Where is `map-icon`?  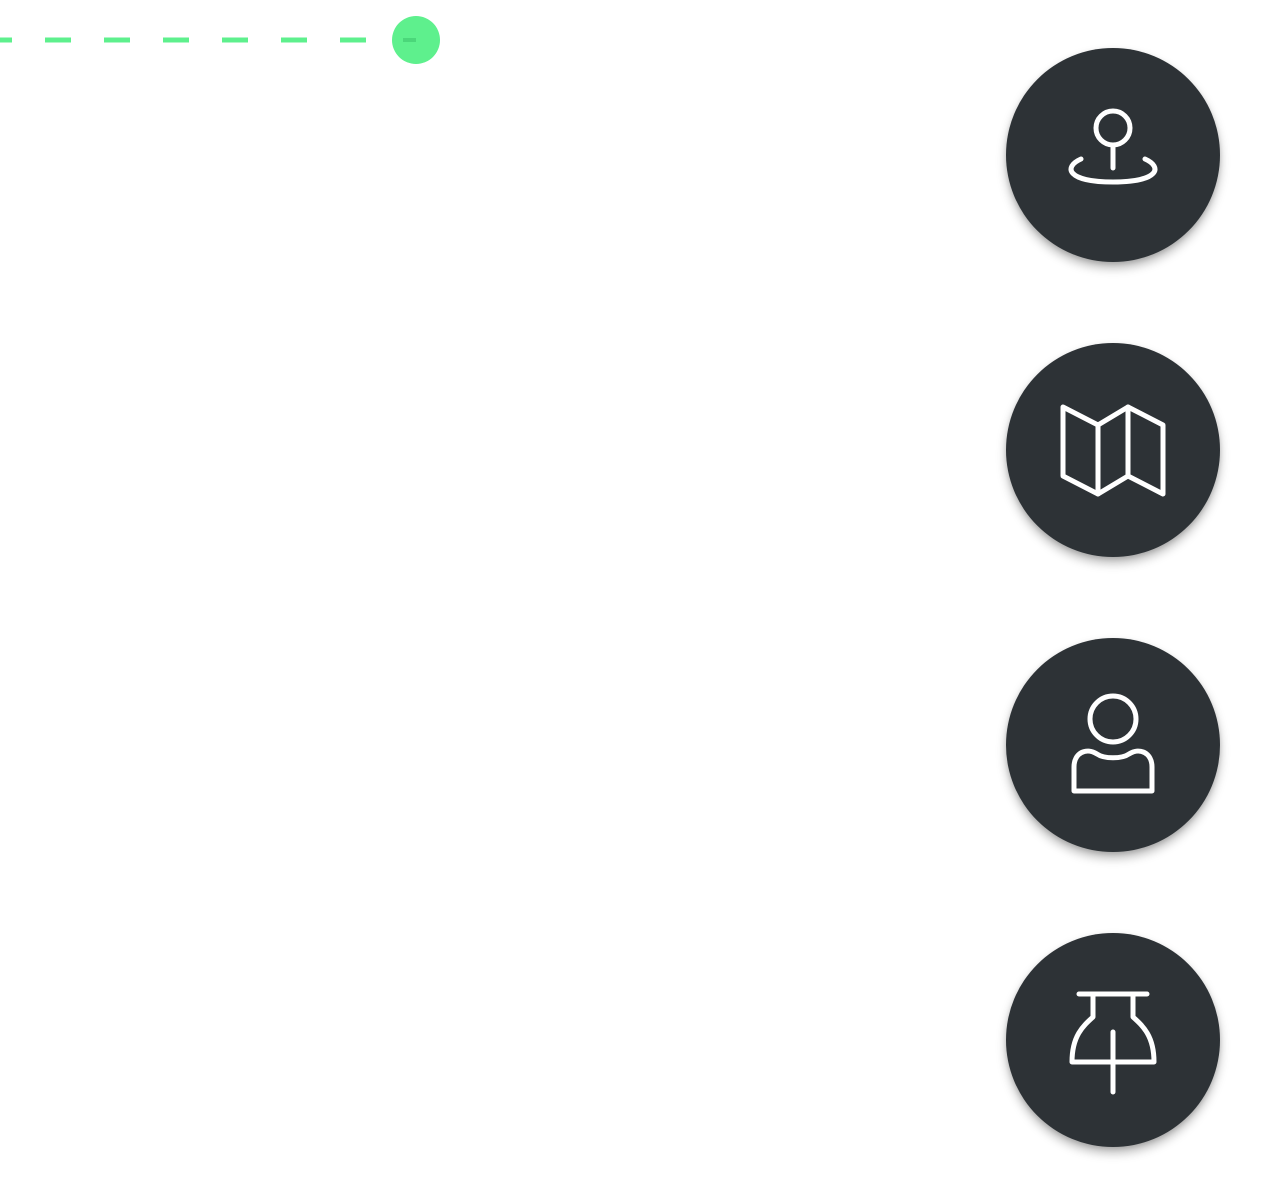
map-icon is located at coordinates (1113, 450).